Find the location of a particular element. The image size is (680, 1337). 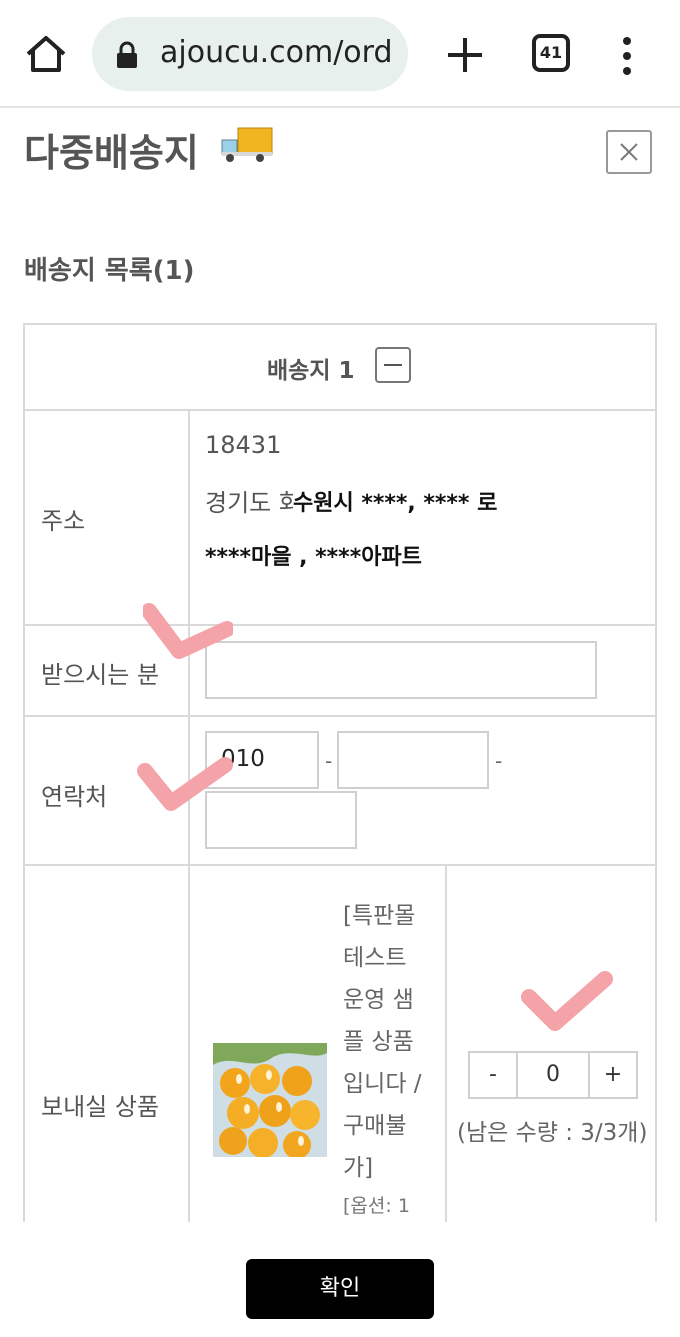

collapse-button is located at coordinates (393, 365).